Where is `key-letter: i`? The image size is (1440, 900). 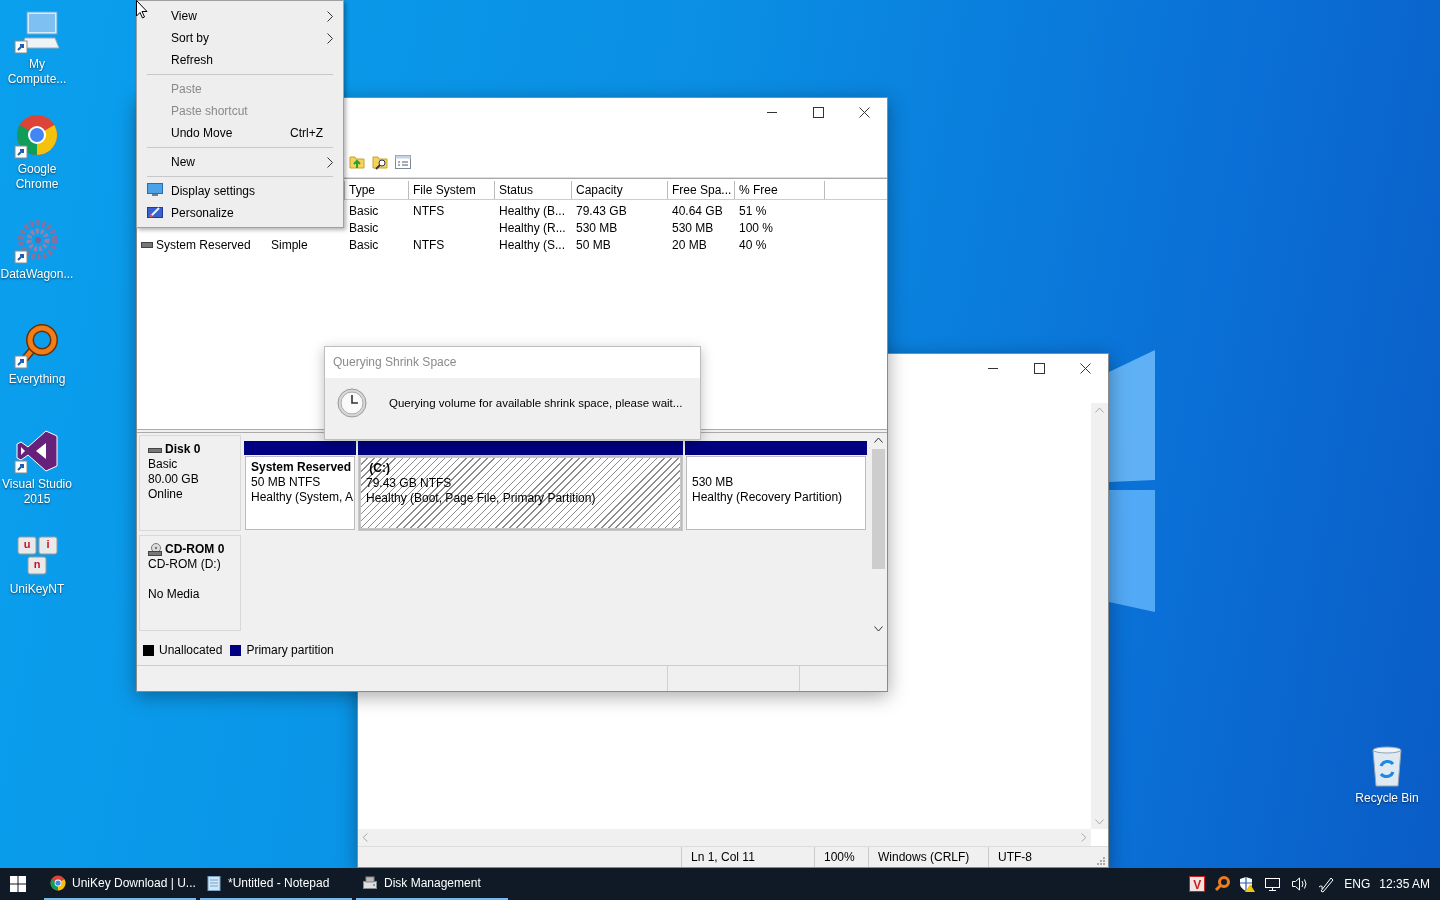 key-letter: i is located at coordinates (48, 544).